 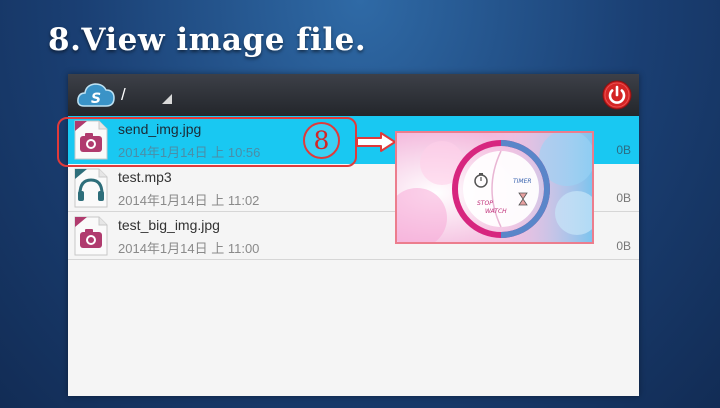 I want to click on image-preview-popup: STOP WATCH TIMER, so click(x=494, y=187).